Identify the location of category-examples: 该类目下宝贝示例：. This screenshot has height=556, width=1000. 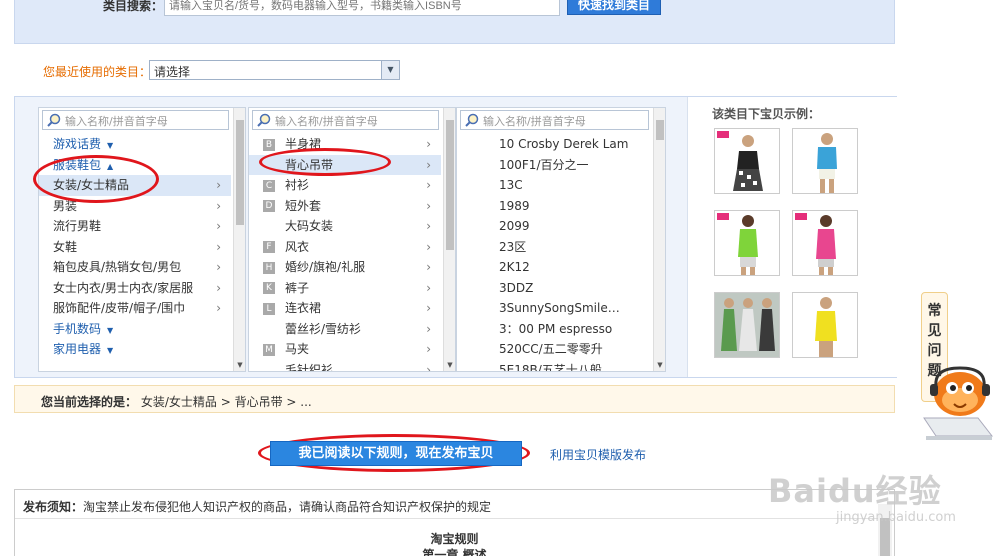
(792, 237).